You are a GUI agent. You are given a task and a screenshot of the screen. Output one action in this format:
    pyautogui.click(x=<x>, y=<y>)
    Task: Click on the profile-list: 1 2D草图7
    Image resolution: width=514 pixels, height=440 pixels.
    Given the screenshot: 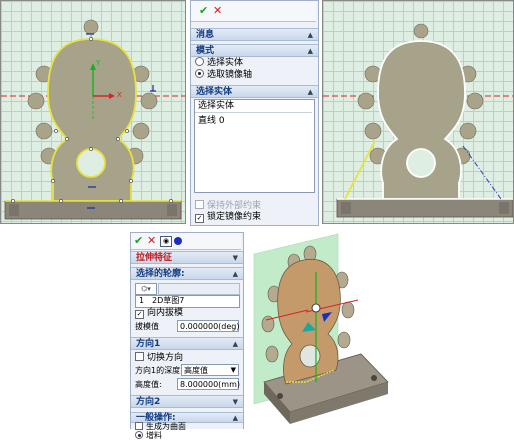 What is the action you would take?
    pyautogui.click(x=187, y=301)
    